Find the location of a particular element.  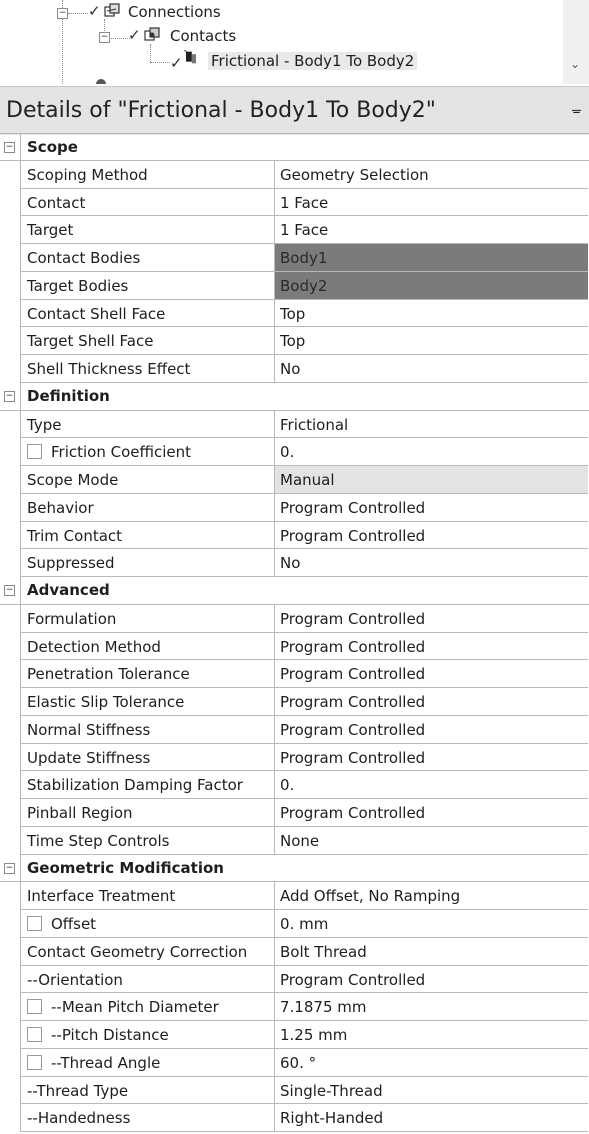

property-value: Add Offset, No Ramping is located at coordinates (431, 895).